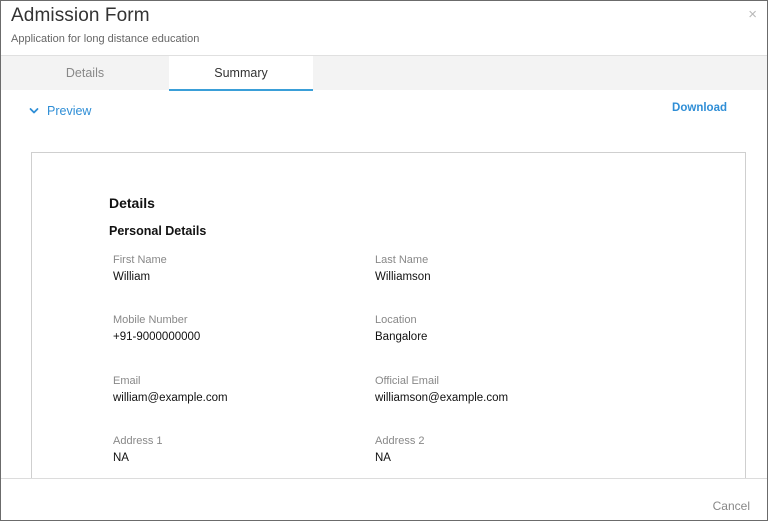 This screenshot has height=521, width=768. What do you see at coordinates (132, 203) in the screenshot?
I see `section-title: Details` at bounding box center [132, 203].